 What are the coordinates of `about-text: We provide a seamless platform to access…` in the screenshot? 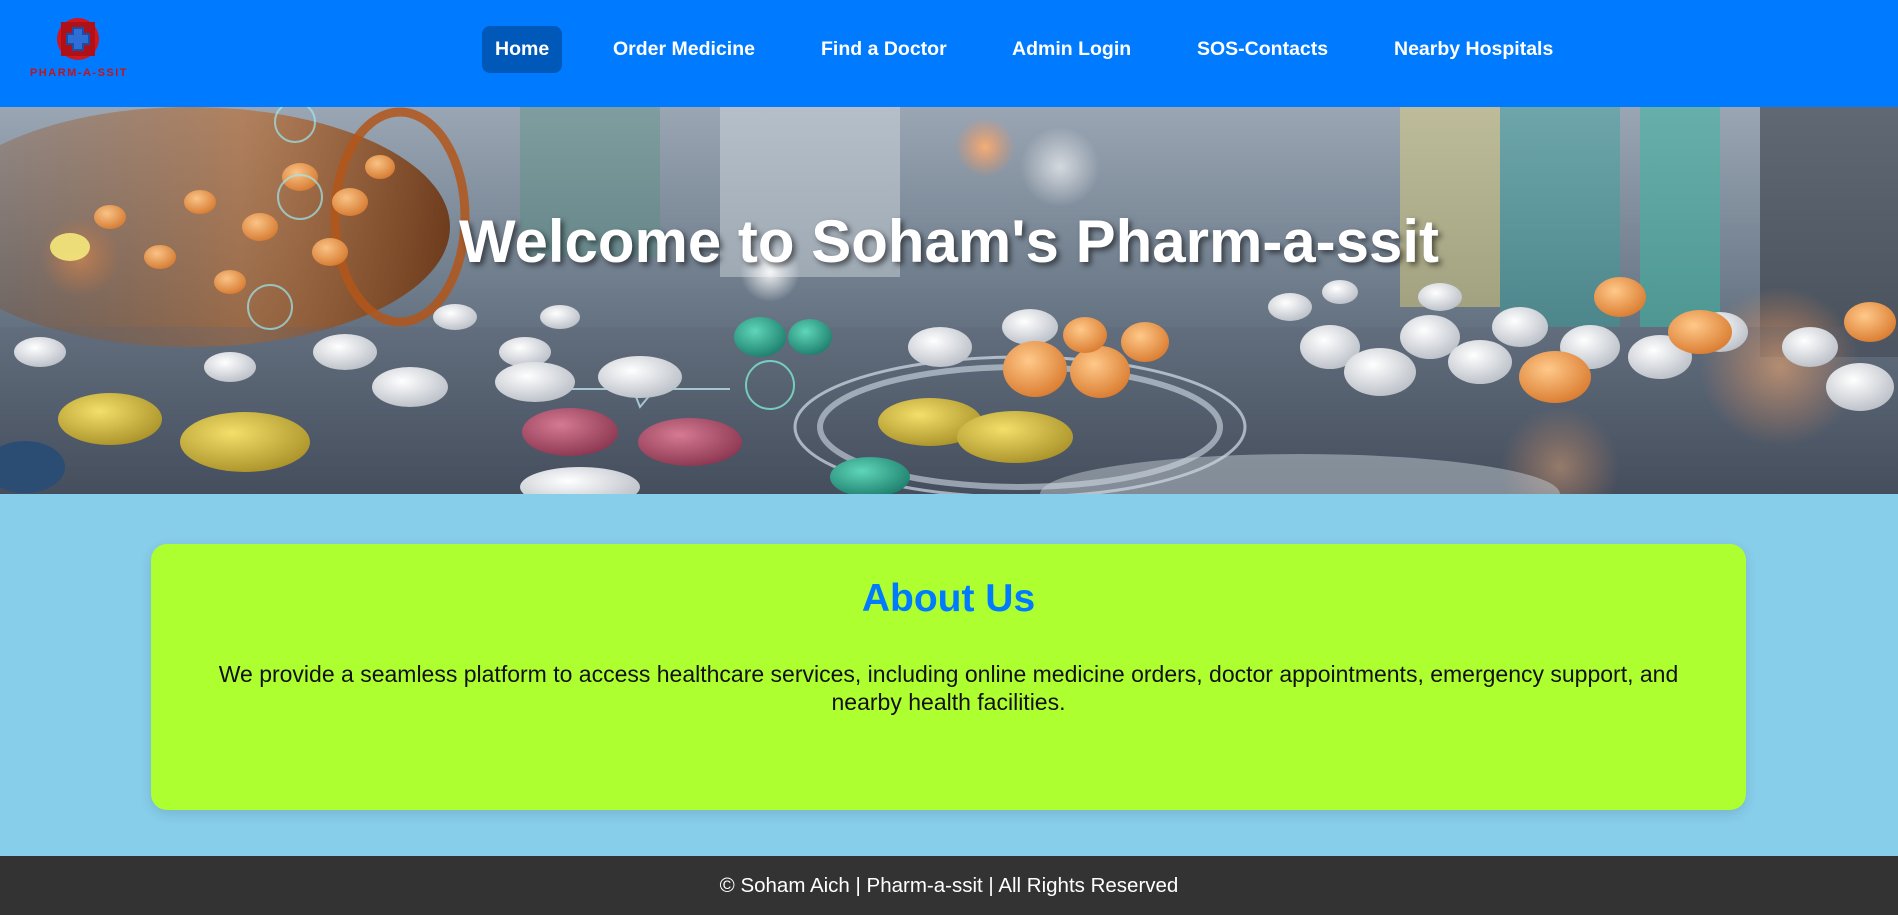 It's located at (948, 688).